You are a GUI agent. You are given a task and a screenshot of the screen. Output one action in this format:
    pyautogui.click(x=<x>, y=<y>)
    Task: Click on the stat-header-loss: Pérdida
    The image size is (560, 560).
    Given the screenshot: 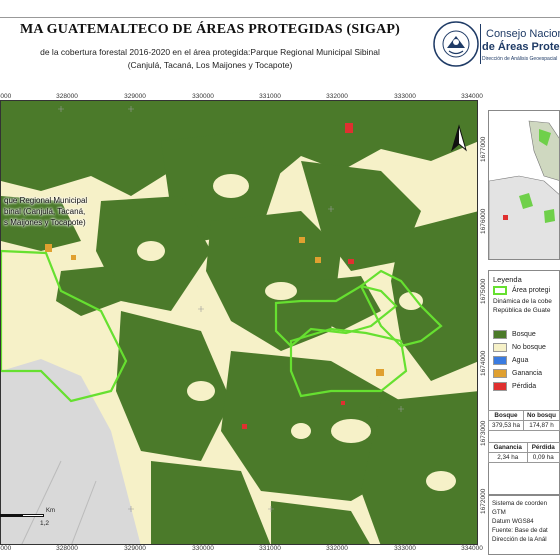 What is the action you would take?
    pyautogui.click(x=543, y=447)
    